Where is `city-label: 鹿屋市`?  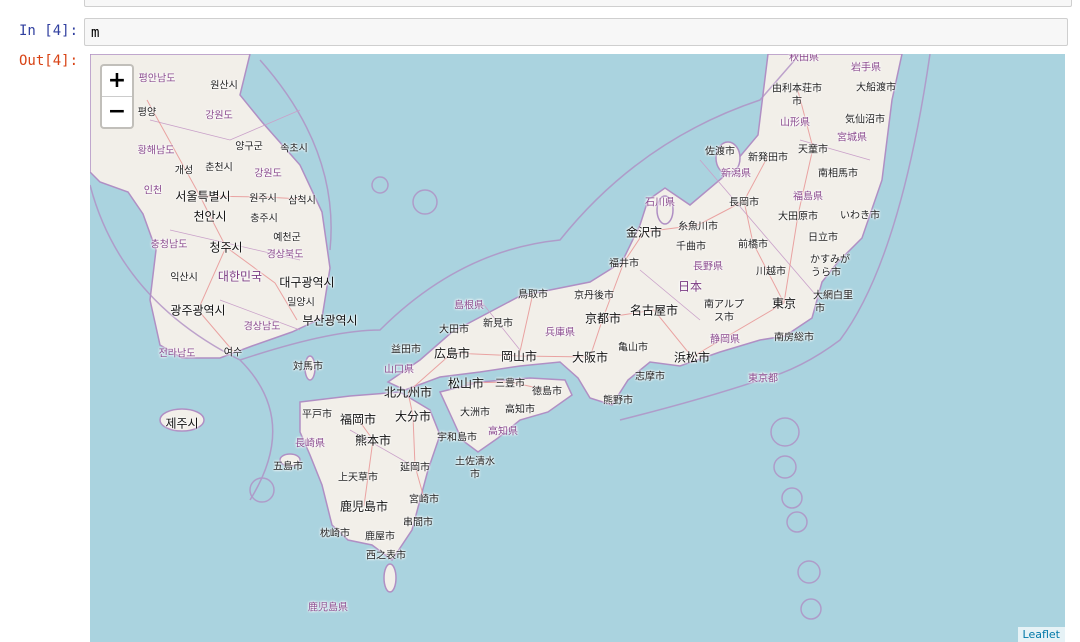
city-label: 鹿屋市 is located at coordinates (380, 537).